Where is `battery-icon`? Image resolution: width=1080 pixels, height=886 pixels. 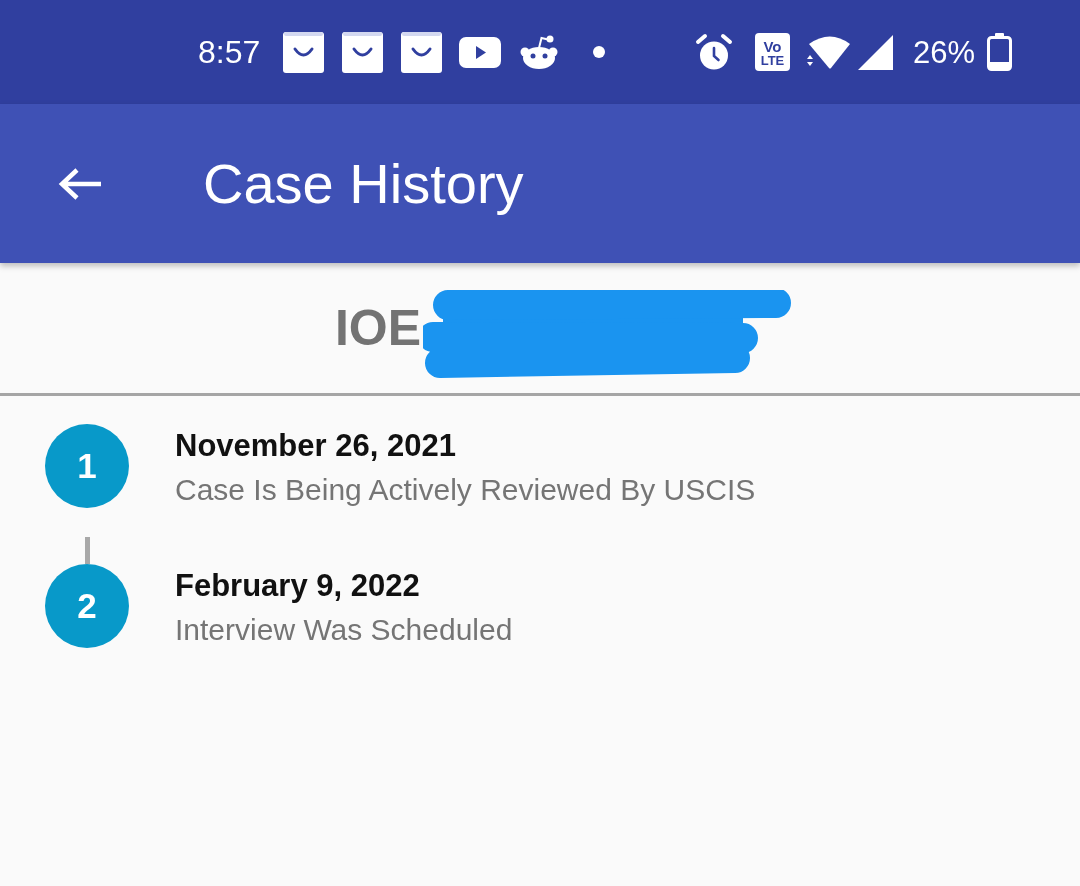 battery-icon is located at coordinates (999, 52).